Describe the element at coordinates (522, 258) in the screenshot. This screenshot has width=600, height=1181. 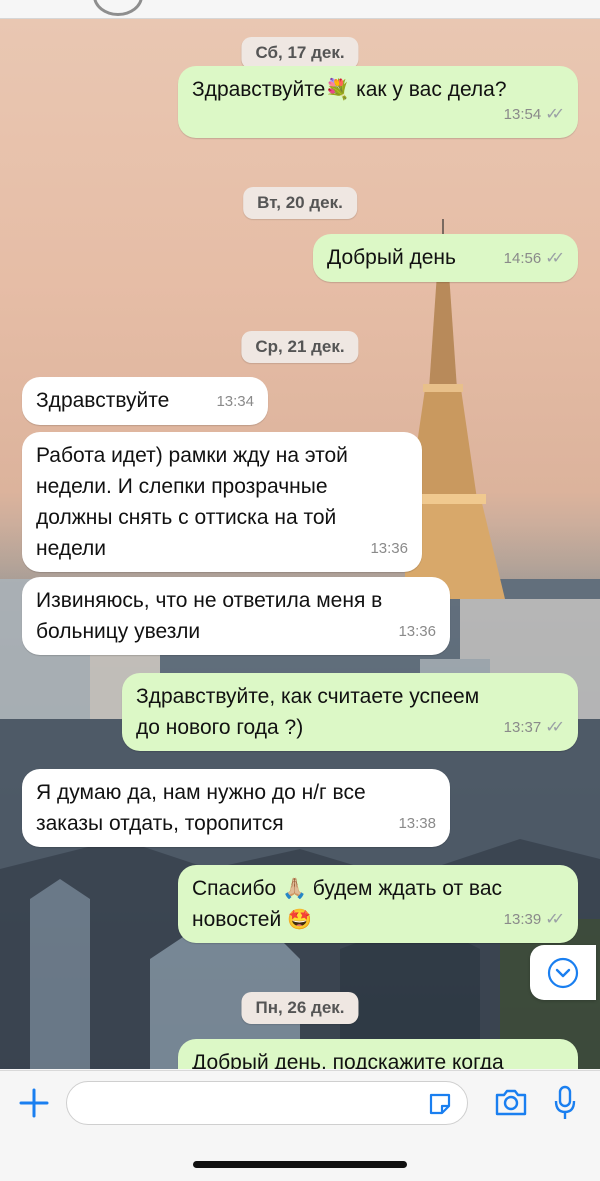
I see `message-time: 14:56` at that location.